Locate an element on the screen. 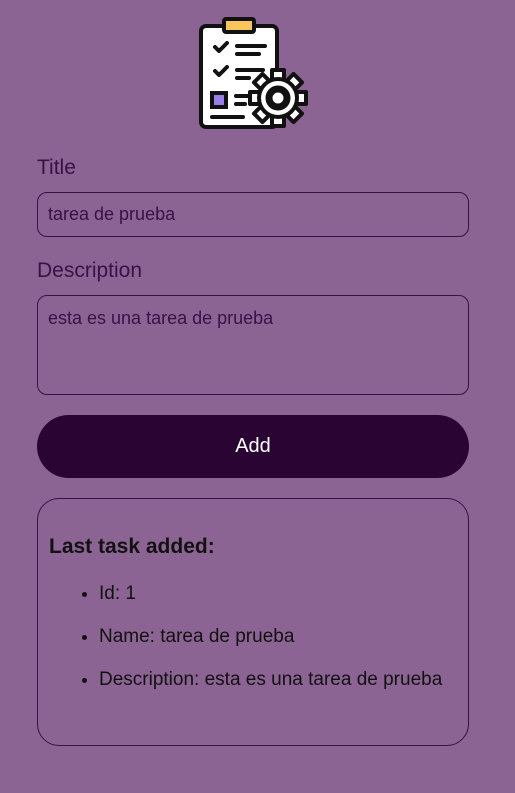 The image size is (515, 793). last-task-description: Description: esta es una tarea de prueba is located at coordinates (274, 679).